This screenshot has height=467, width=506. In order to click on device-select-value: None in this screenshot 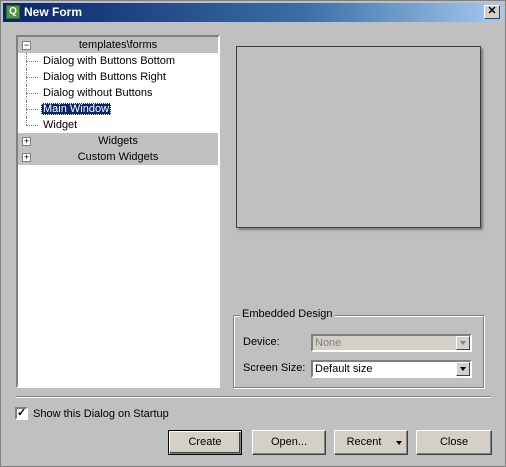, I will do `click(328, 343)`.